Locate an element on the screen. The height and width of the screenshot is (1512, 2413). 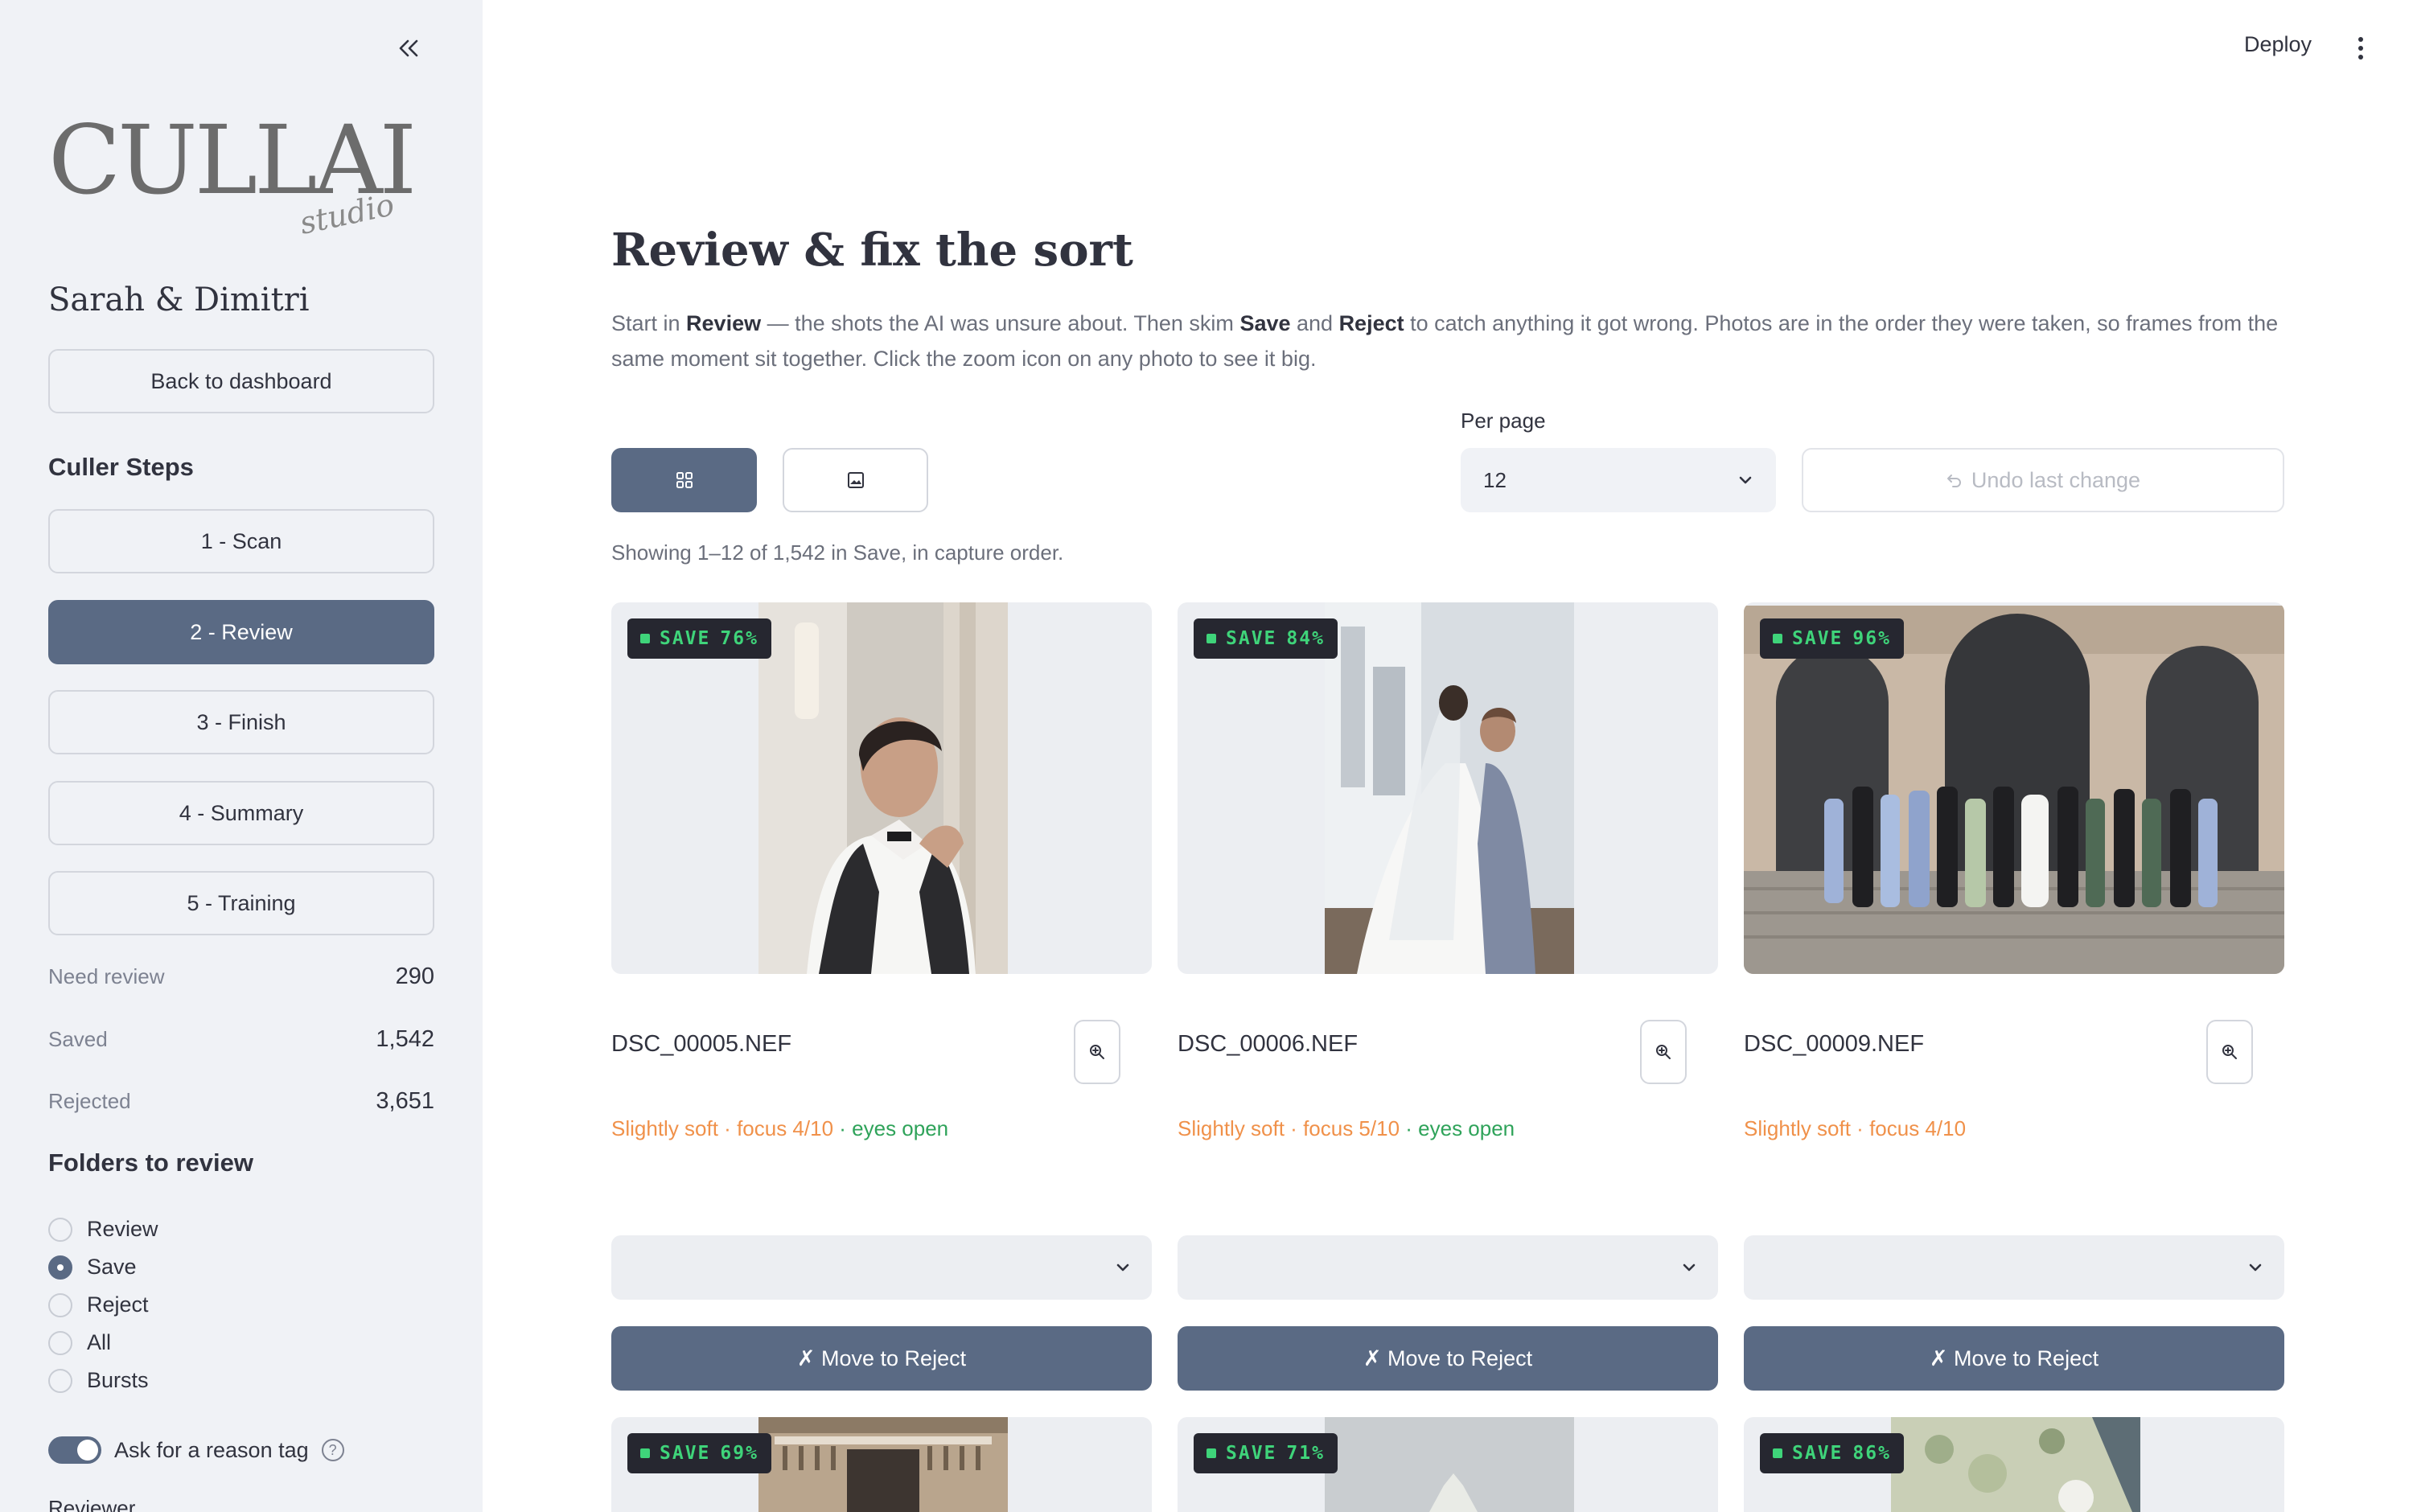
intro-bold-review: Review is located at coordinates (724, 323).